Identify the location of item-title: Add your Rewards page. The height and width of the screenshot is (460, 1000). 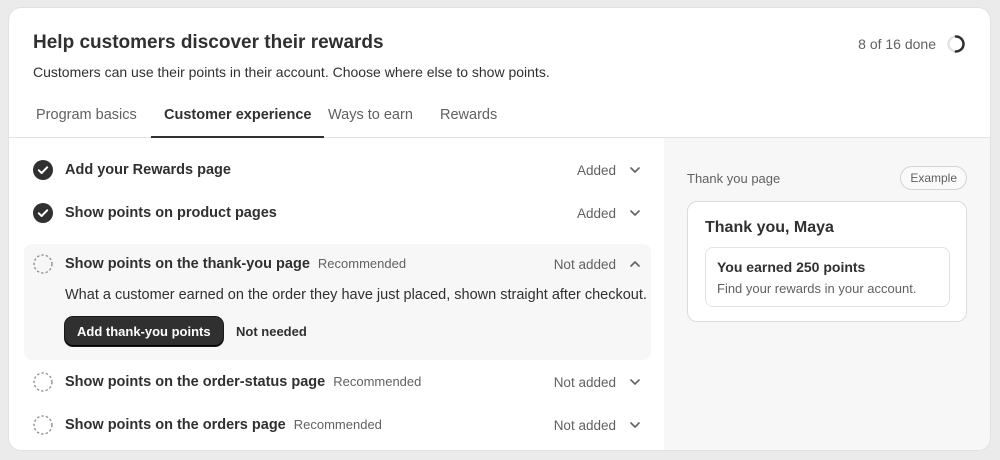
(148, 170).